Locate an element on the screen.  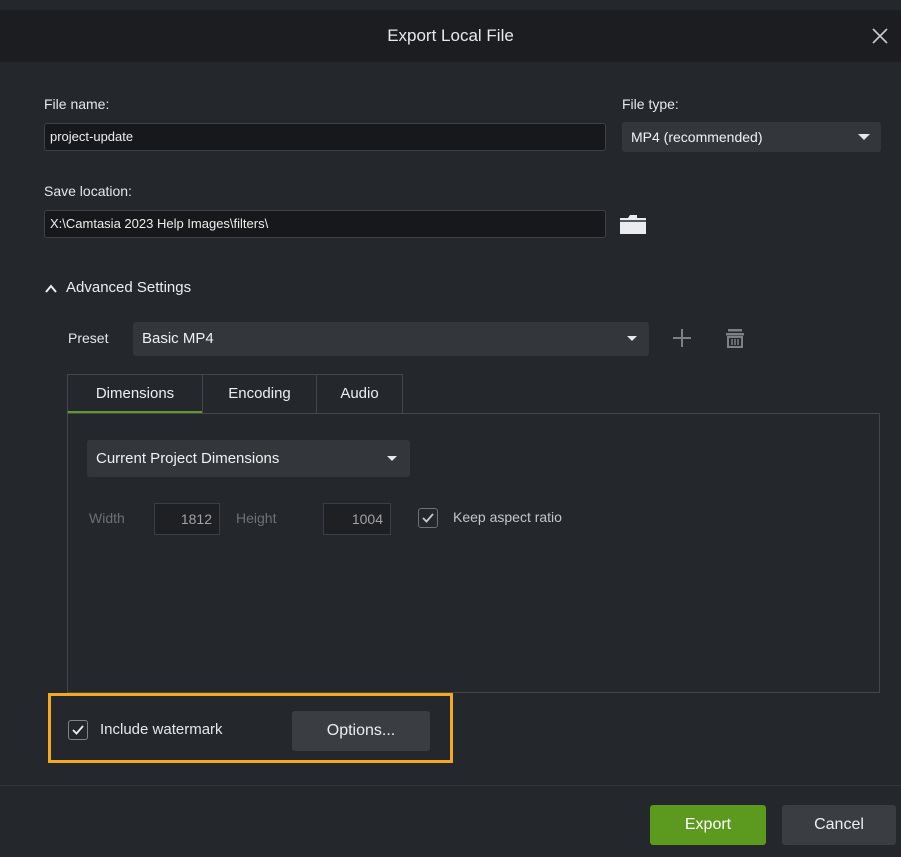
export-button: Export is located at coordinates (708, 825).